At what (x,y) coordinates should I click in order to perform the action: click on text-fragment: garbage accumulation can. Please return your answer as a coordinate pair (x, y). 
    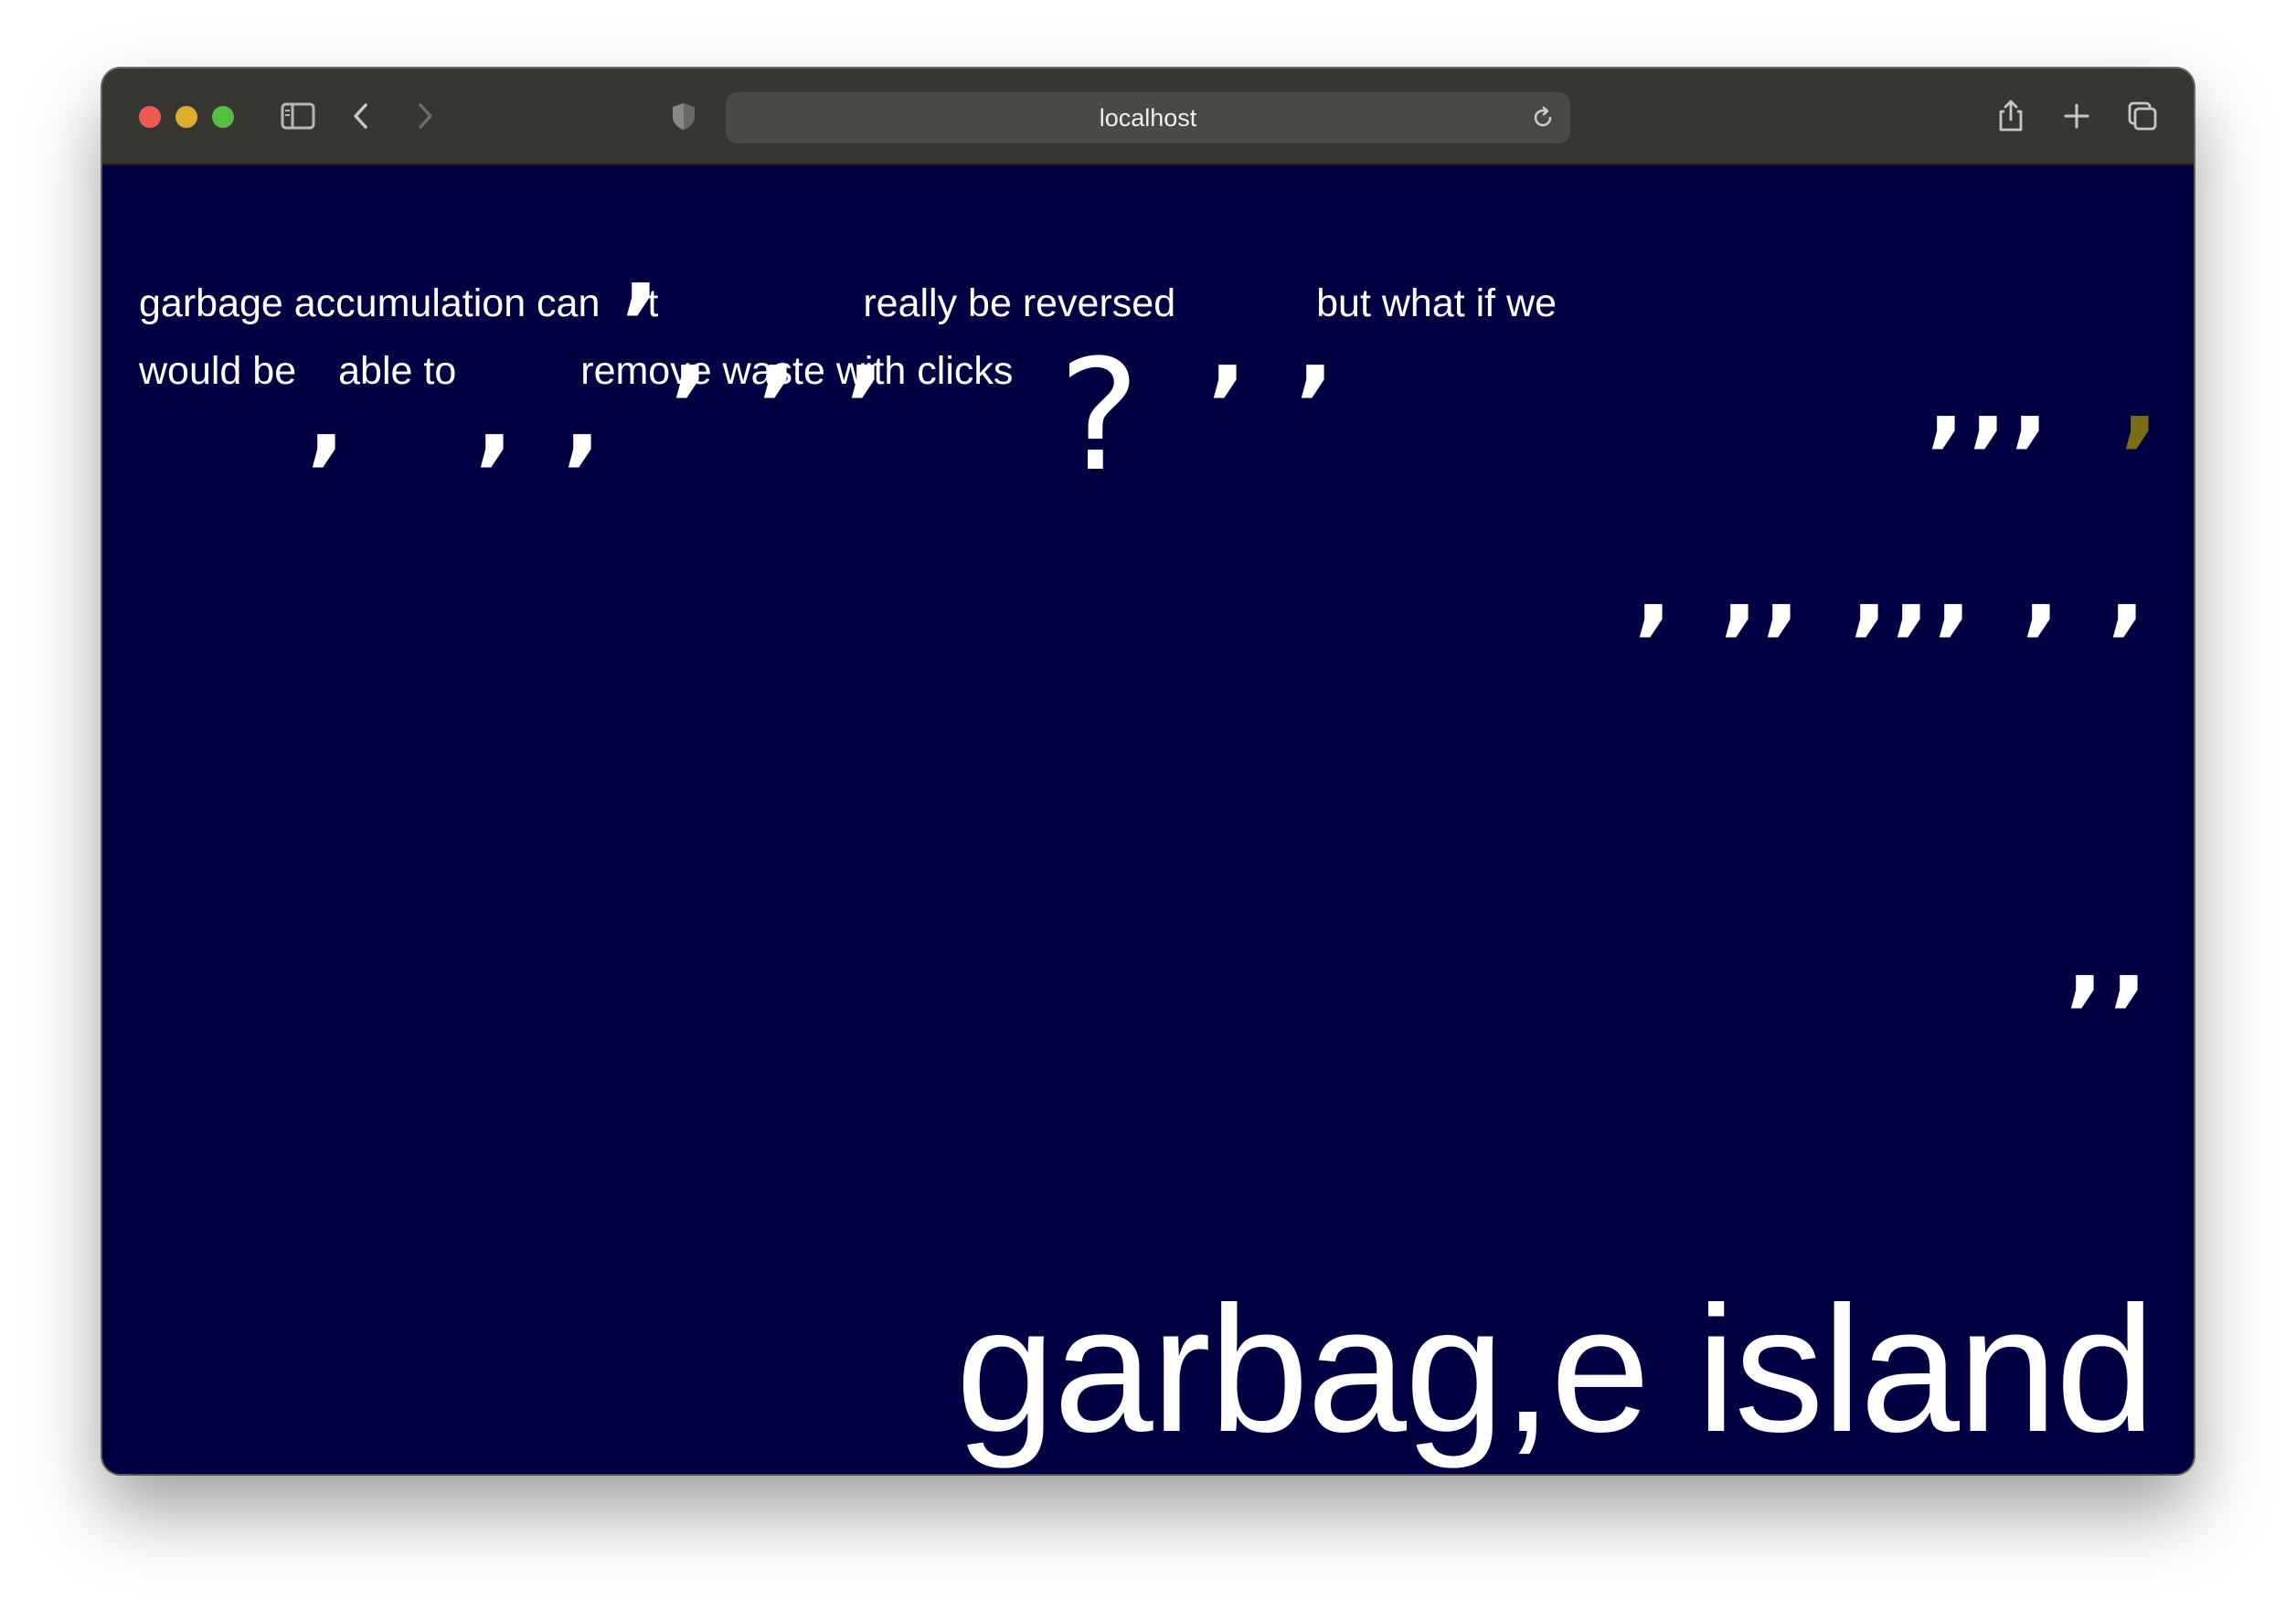
    Looking at the image, I should click on (370, 303).